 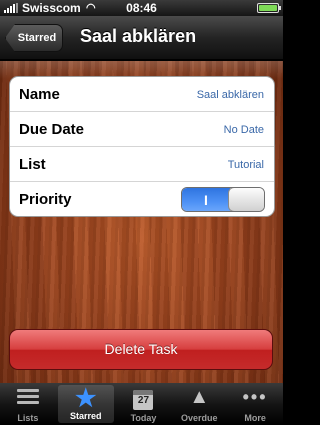 What do you see at coordinates (39, 94) in the screenshot?
I see `name-label: Name` at bounding box center [39, 94].